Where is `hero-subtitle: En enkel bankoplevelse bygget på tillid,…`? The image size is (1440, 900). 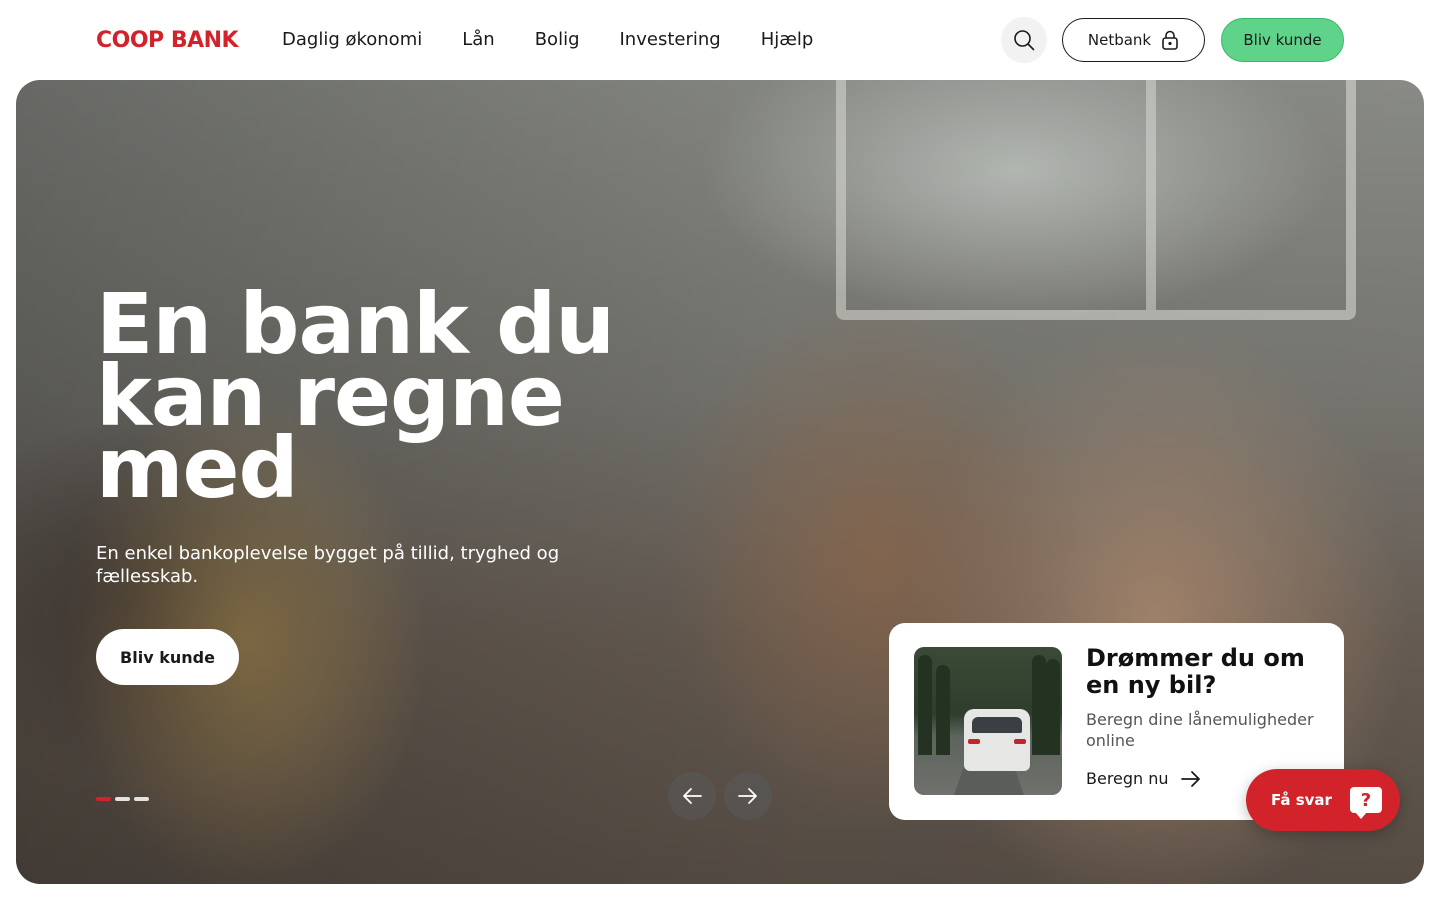 hero-subtitle: En enkel bankoplevelse bygget på tillid,… is located at coordinates (328, 565).